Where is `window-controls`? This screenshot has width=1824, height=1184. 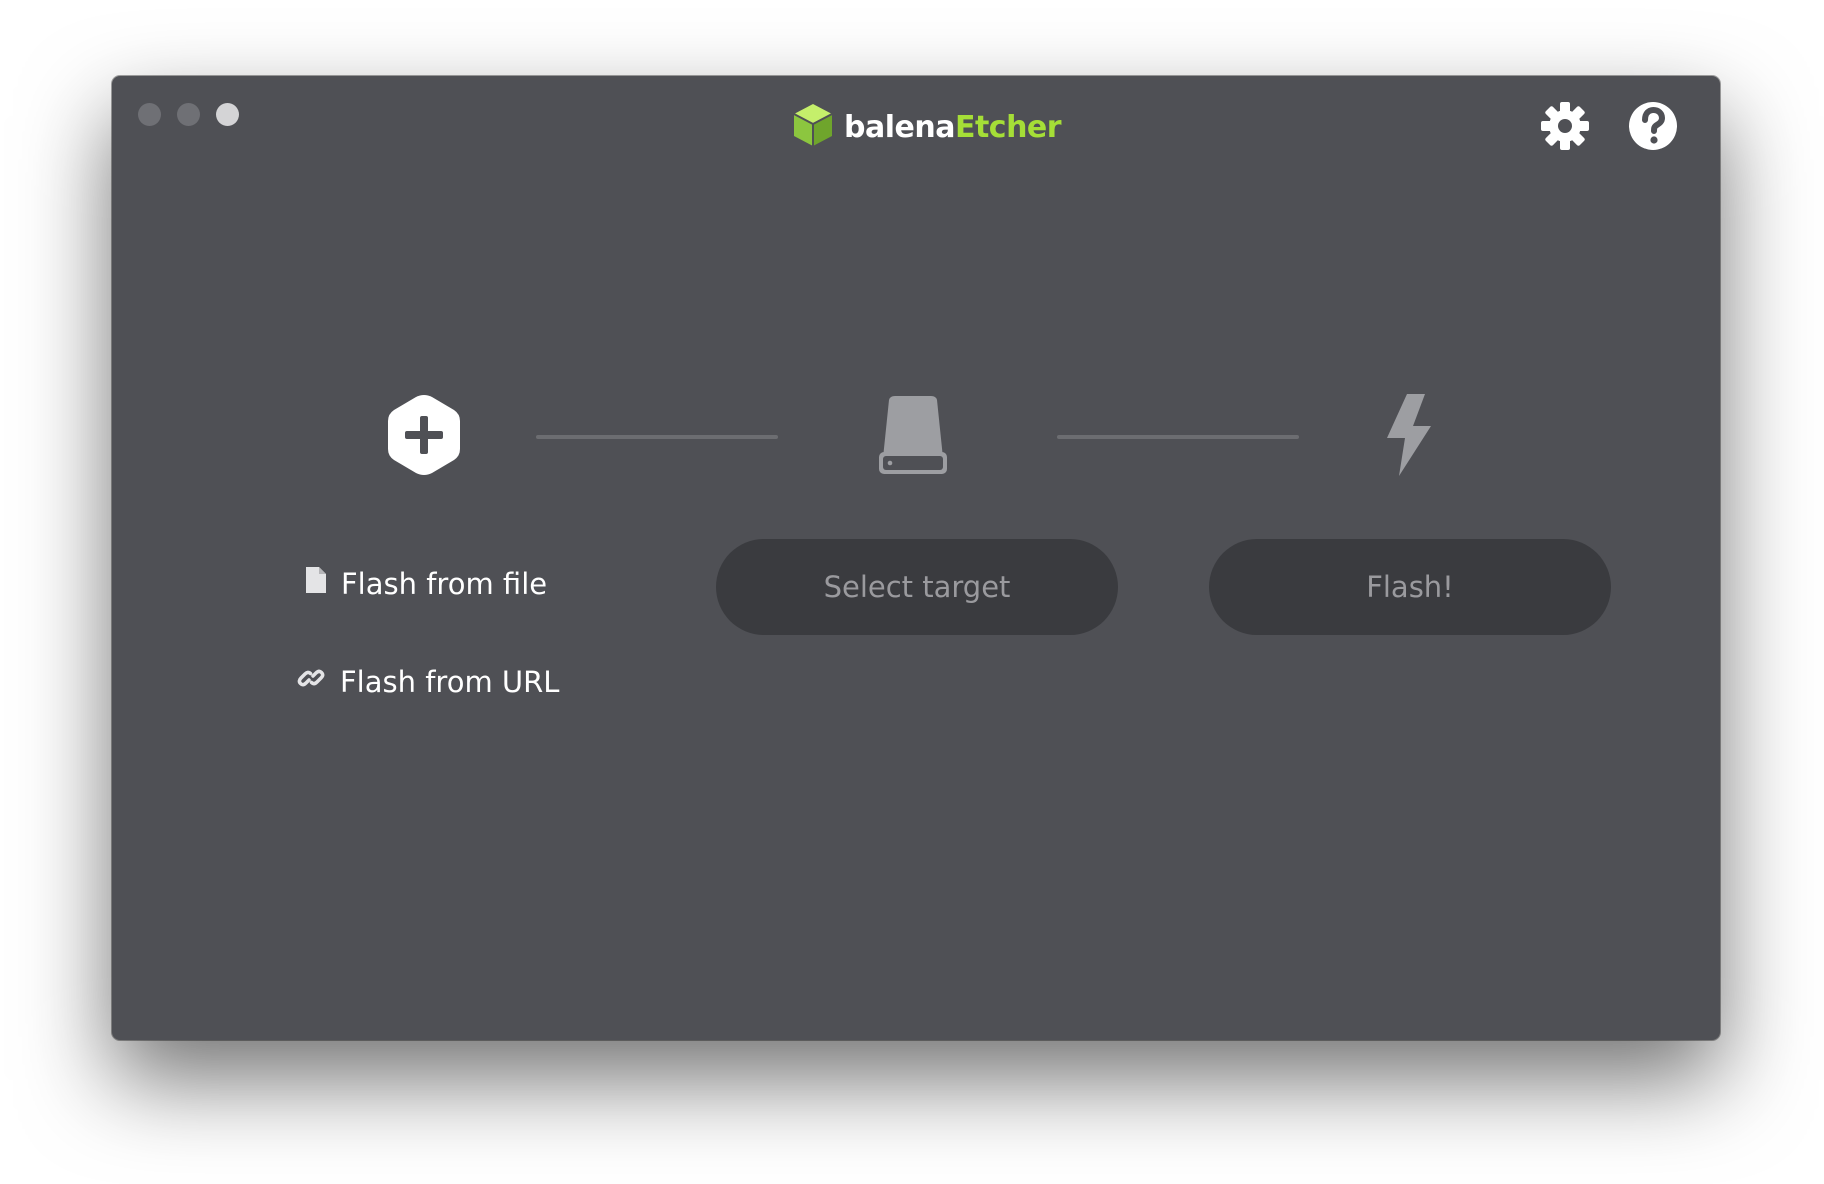
window-controls is located at coordinates (188, 114).